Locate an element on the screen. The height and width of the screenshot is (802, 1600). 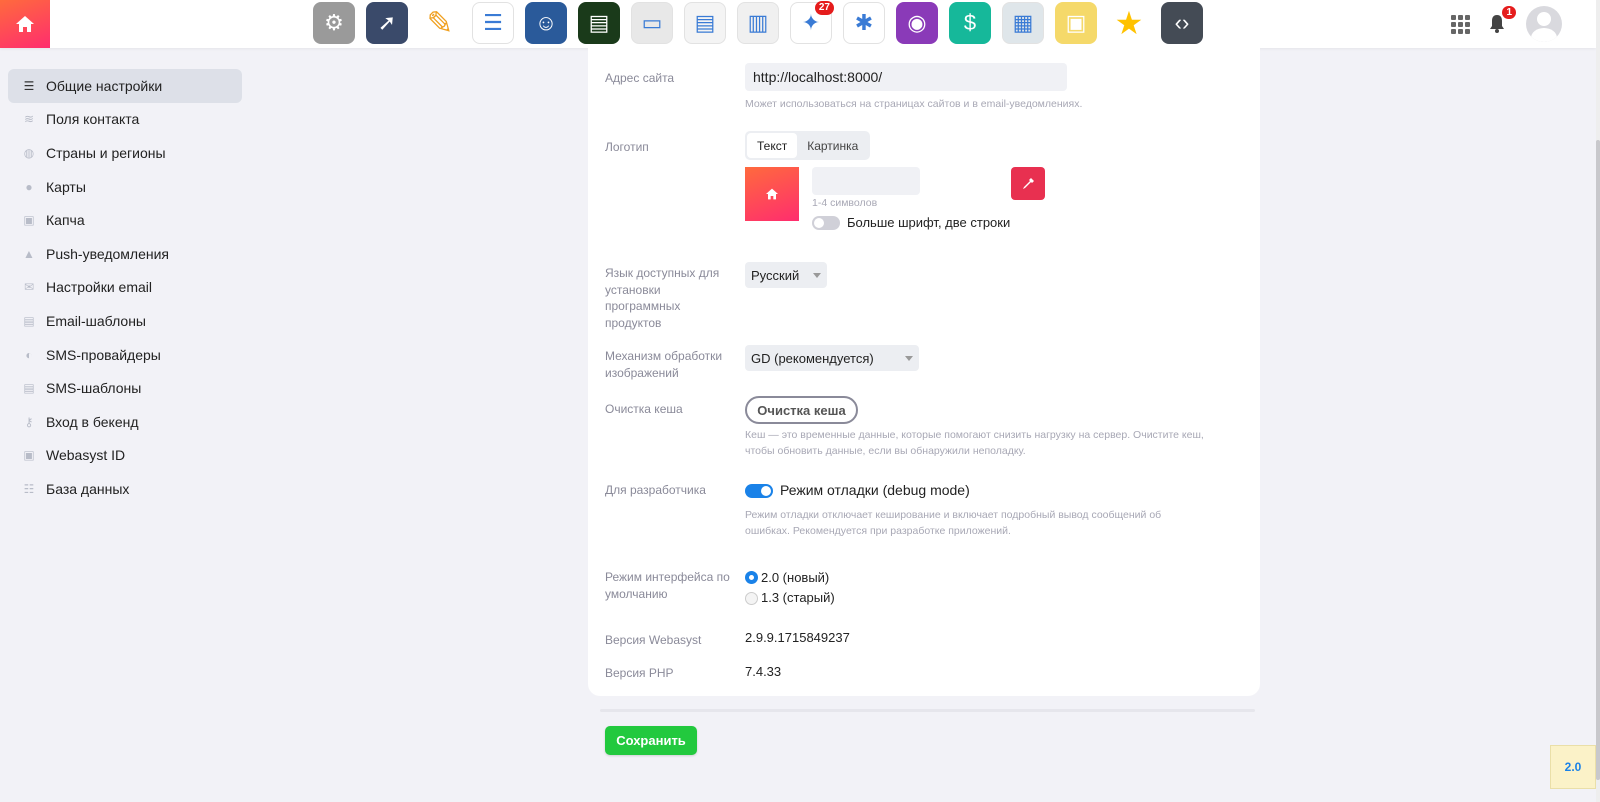
language-select: Русский is located at coordinates (786, 275).